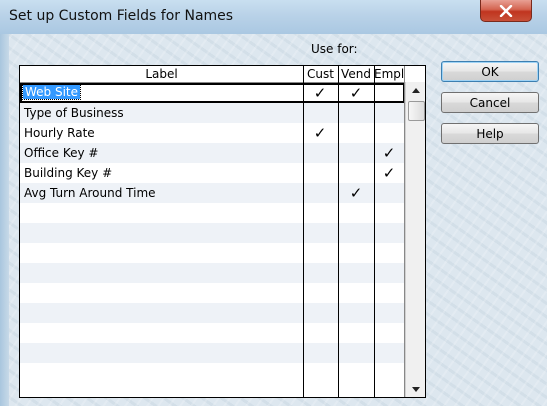  Describe the element at coordinates (59, 133) in the screenshot. I see `field-label-cell: Hourly Rate` at that location.